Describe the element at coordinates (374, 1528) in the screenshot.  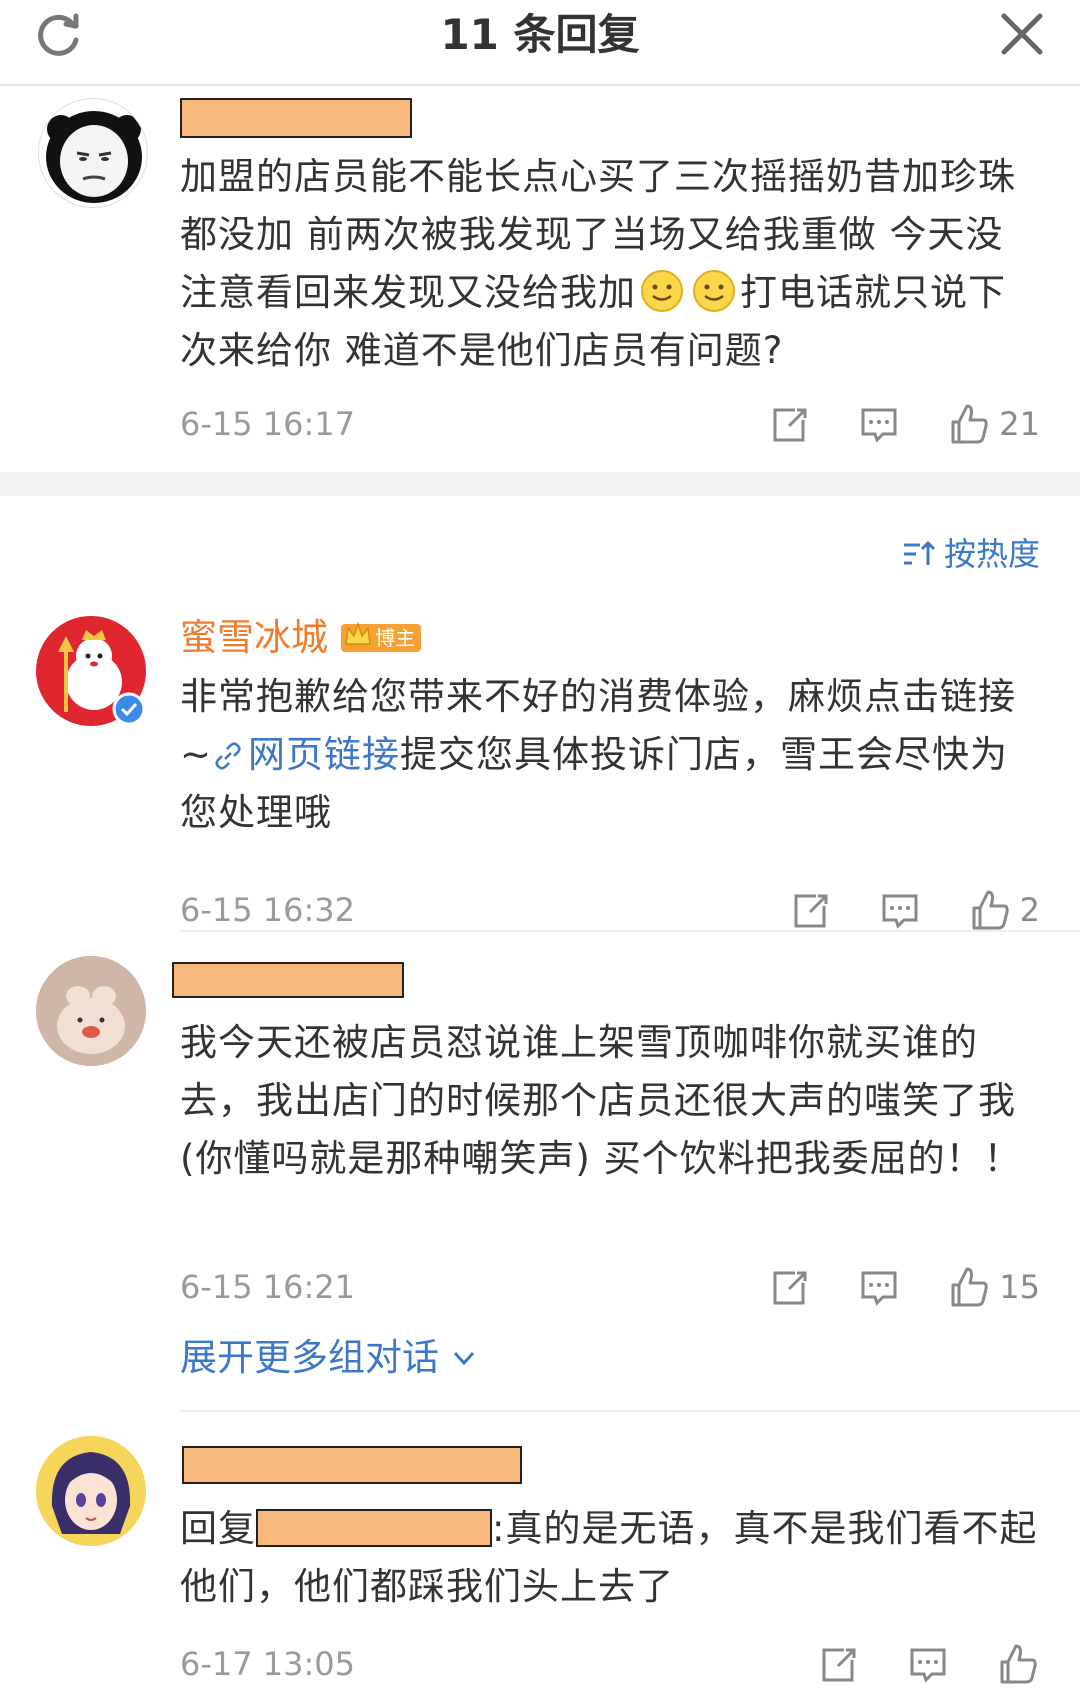
I see `redacted-reply-target` at that location.